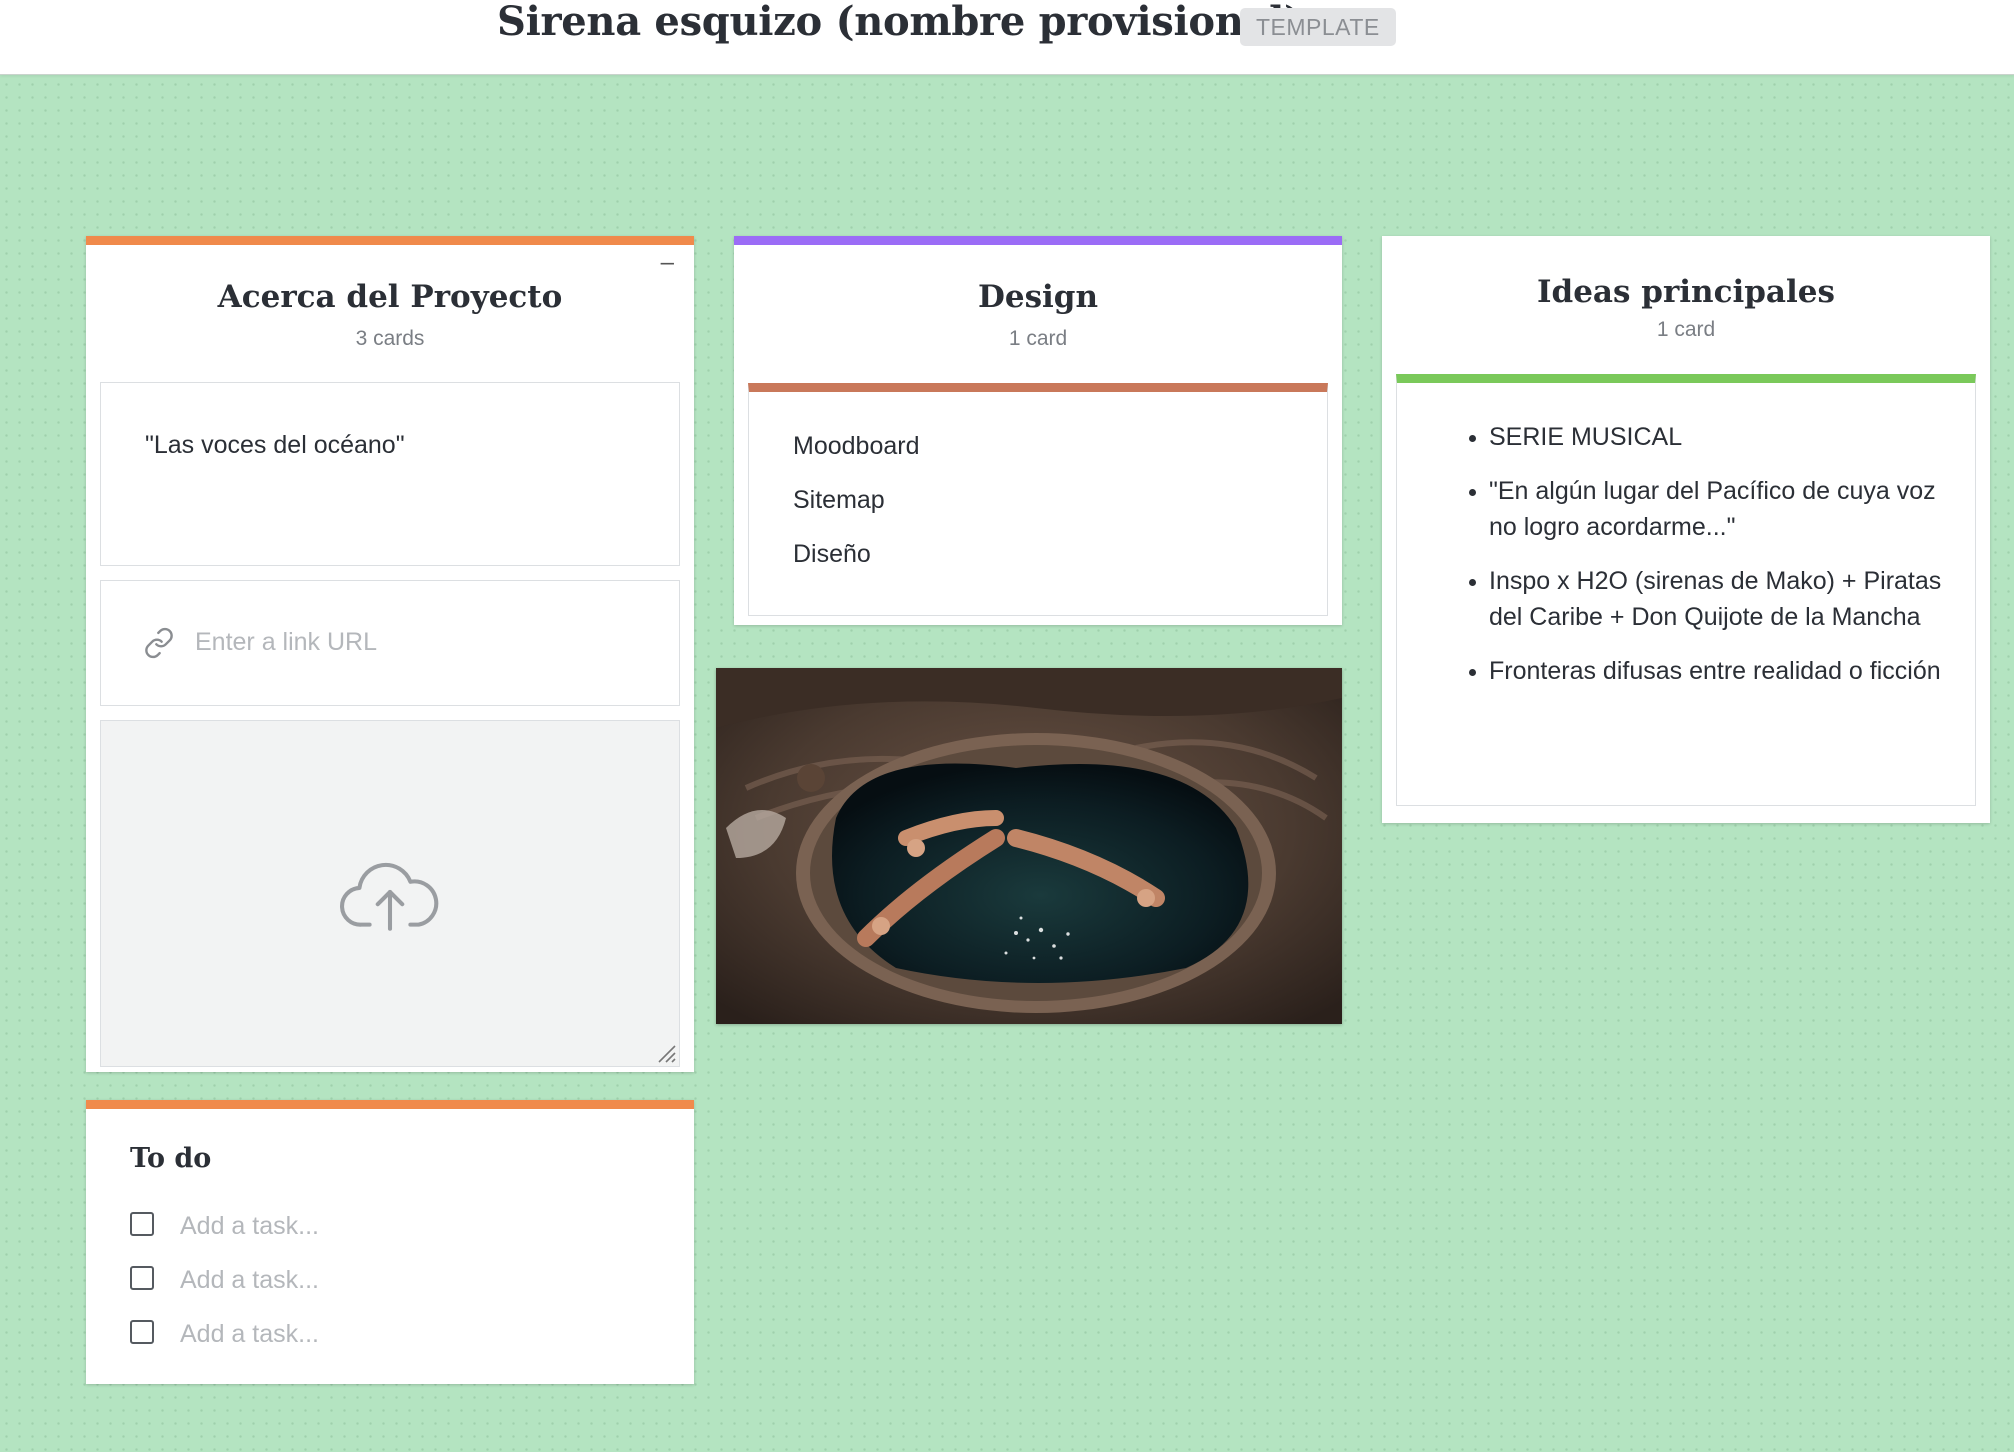  Describe the element at coordinates (900, 22) in the screenshot. I see `board-title: Sirena esquizo (nombre provisional)` at that location.